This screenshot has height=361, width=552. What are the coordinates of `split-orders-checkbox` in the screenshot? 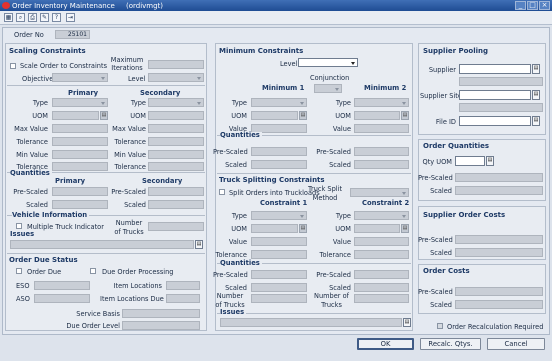 It's located at (222, 192).